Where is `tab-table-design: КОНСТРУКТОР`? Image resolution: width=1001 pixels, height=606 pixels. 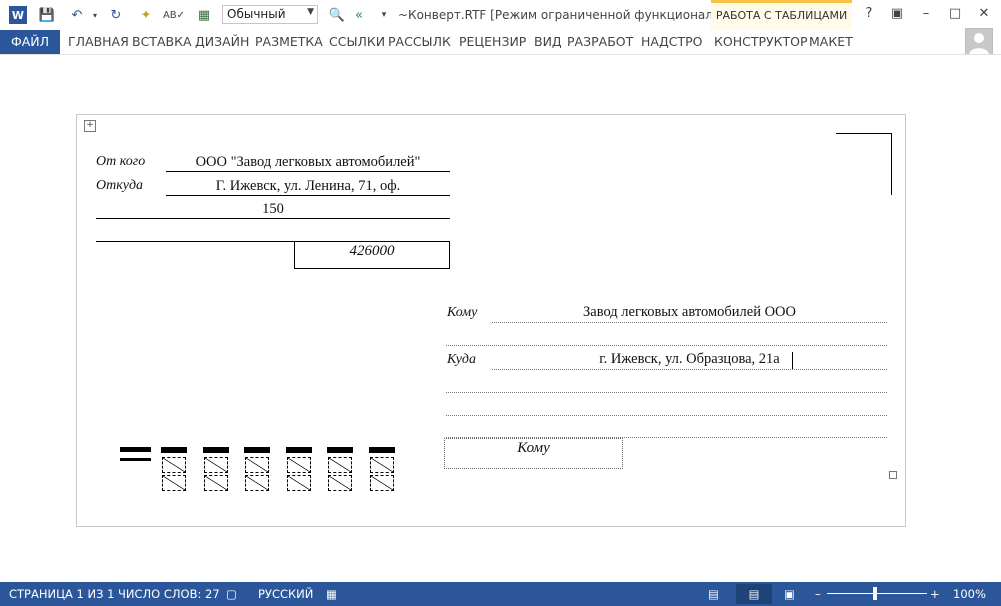 tab-table-design: КОНСТРУКТОР is located at coordinates (761, 41).